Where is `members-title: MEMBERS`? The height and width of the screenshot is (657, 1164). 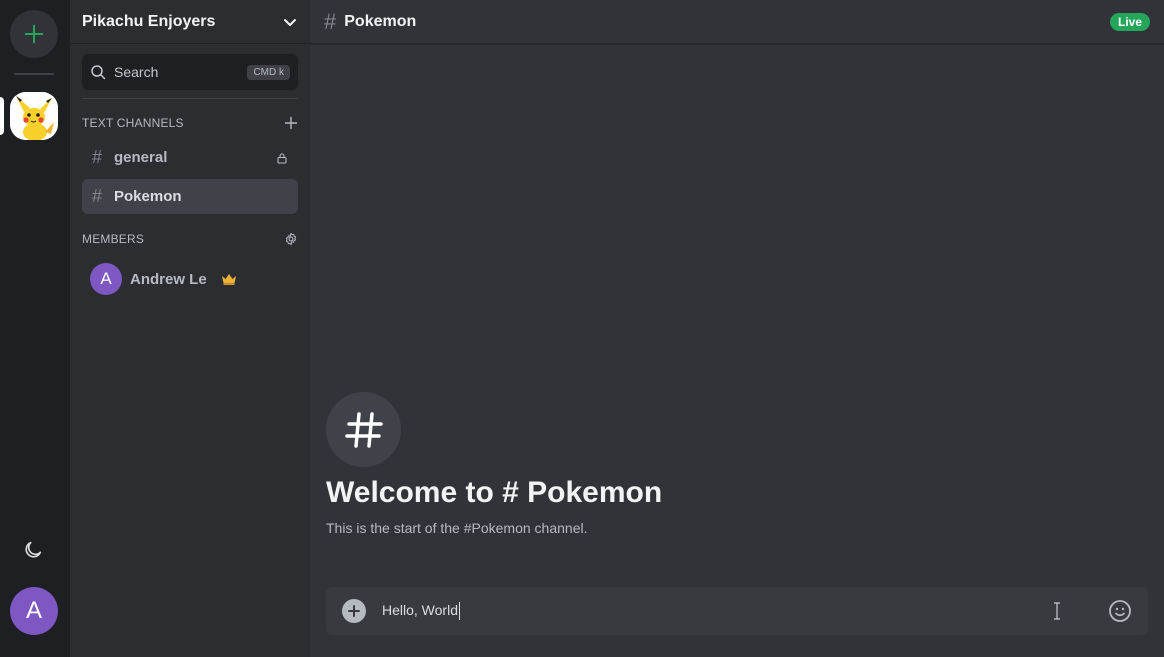 members-title: MEMBERS is located at coordinates (113, 239).